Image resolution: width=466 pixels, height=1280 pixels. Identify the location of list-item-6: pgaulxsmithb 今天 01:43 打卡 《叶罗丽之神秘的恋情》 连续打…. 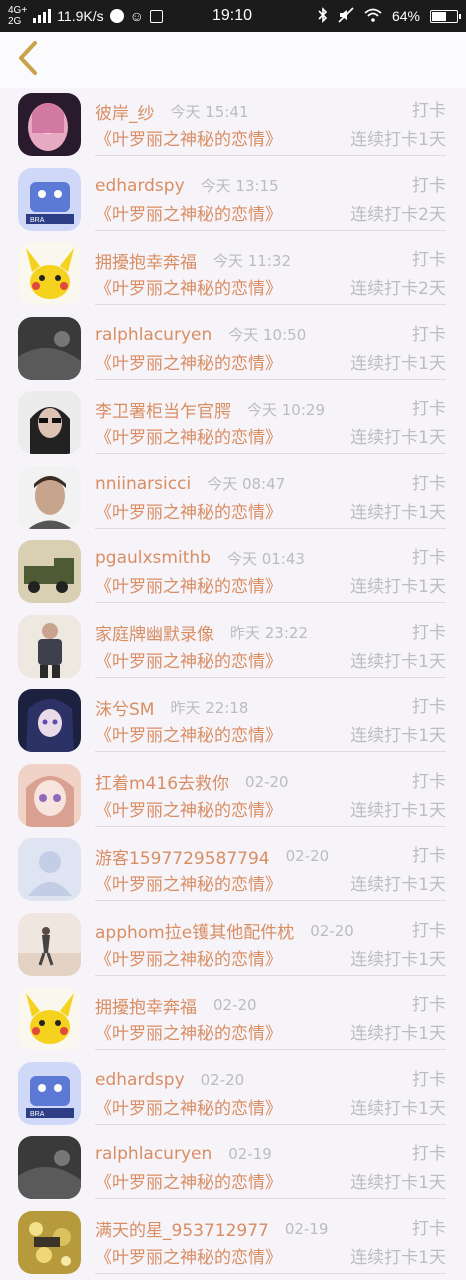
(233, 572).